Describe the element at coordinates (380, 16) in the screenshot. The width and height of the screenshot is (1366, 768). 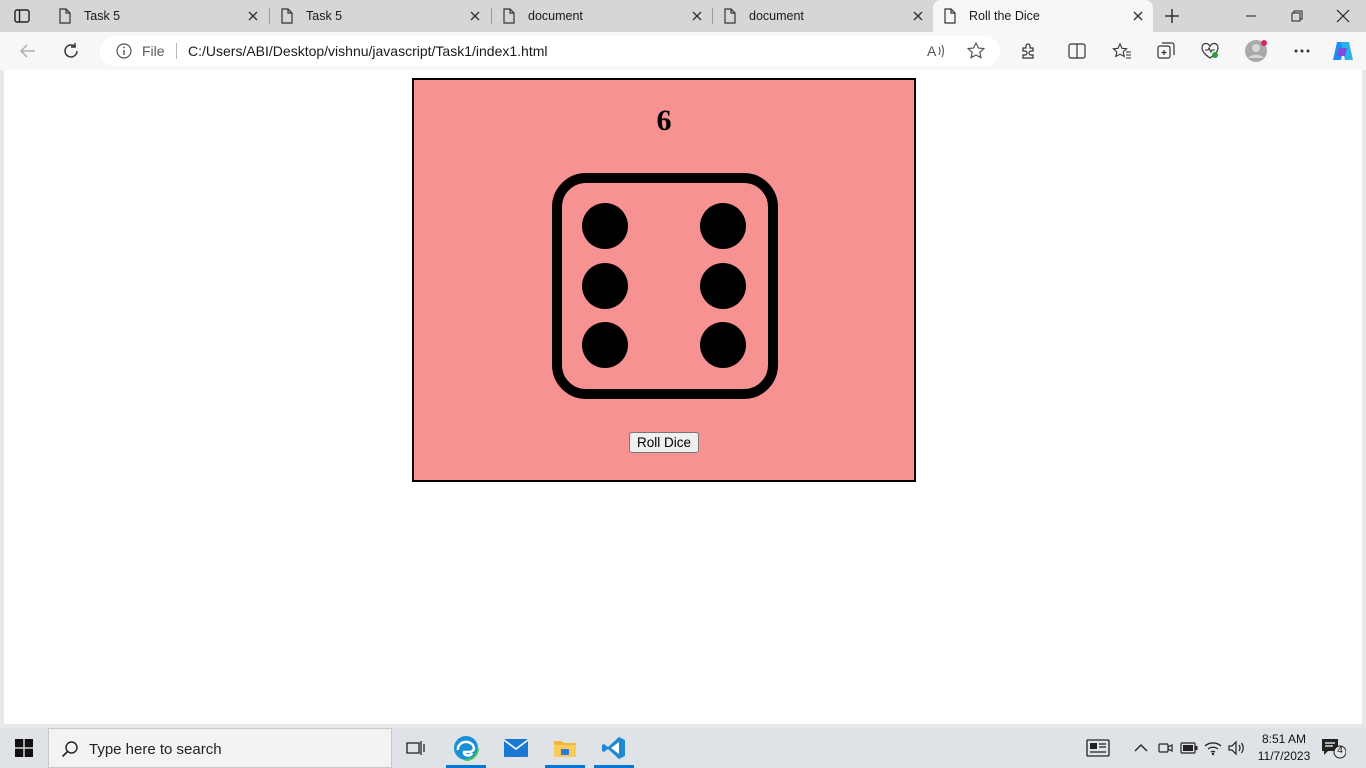
I see `tab-task5-2: Task 5` at that location.